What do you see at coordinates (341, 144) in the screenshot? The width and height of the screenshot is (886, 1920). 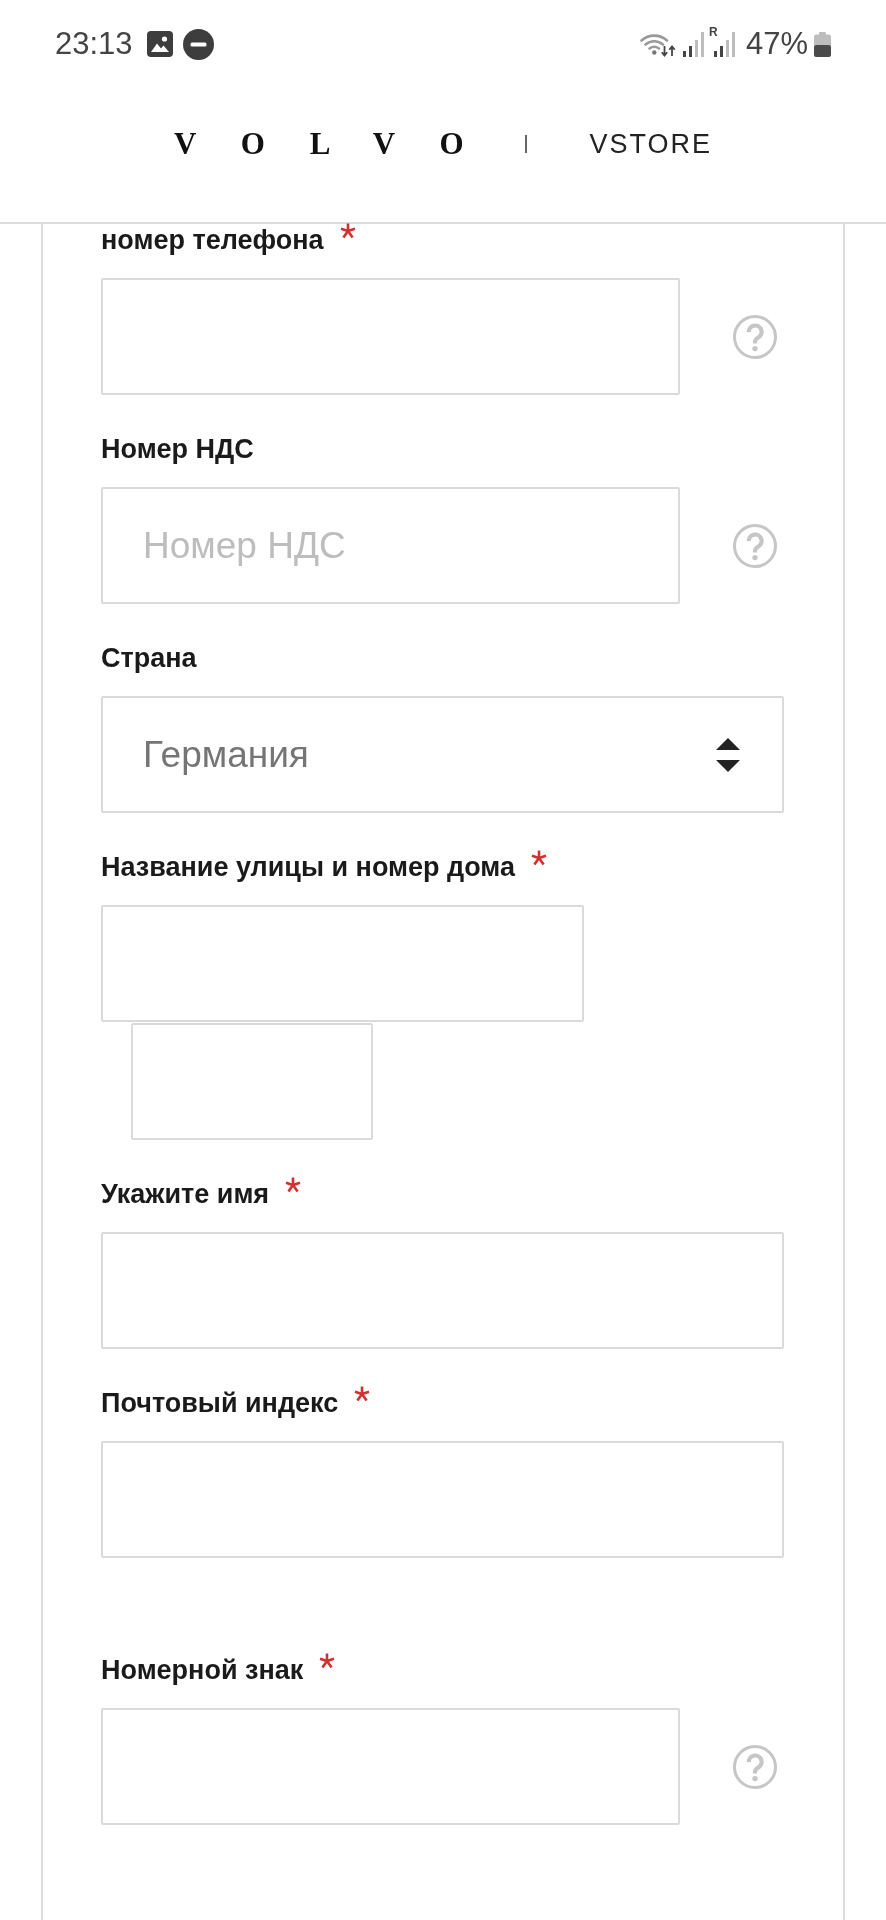 I see `brand-wordmark: VOLVO` at bounding box center [341, 144].